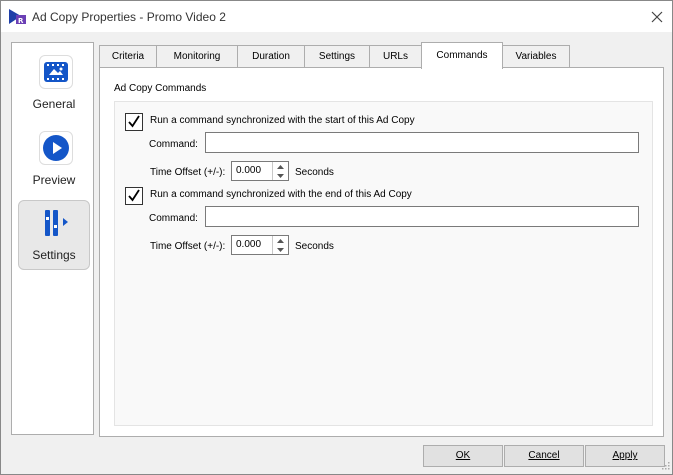 This screenshot has width=673, height=475. Describe the element at coordinates (422, 216) in the screenshot. I see `end-command-input` at that location.